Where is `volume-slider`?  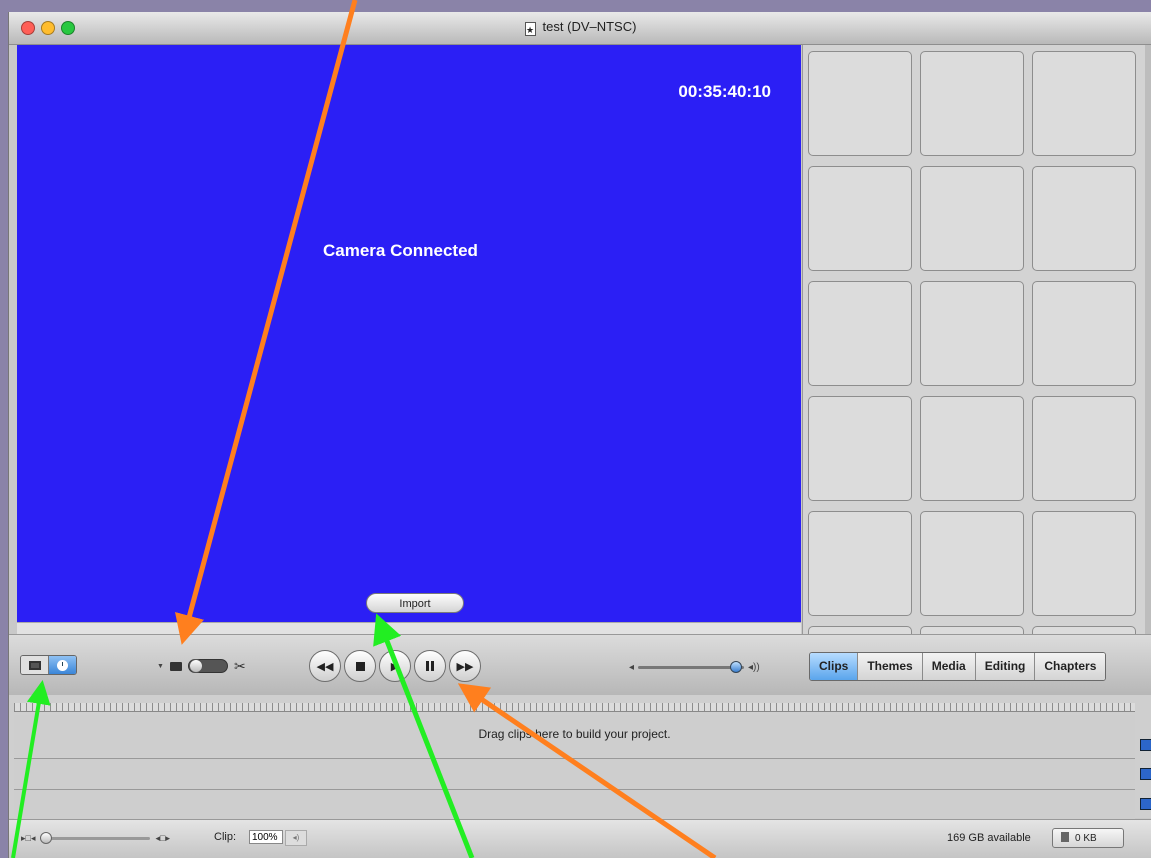
volume-slider is located at coordinates (691, 667).